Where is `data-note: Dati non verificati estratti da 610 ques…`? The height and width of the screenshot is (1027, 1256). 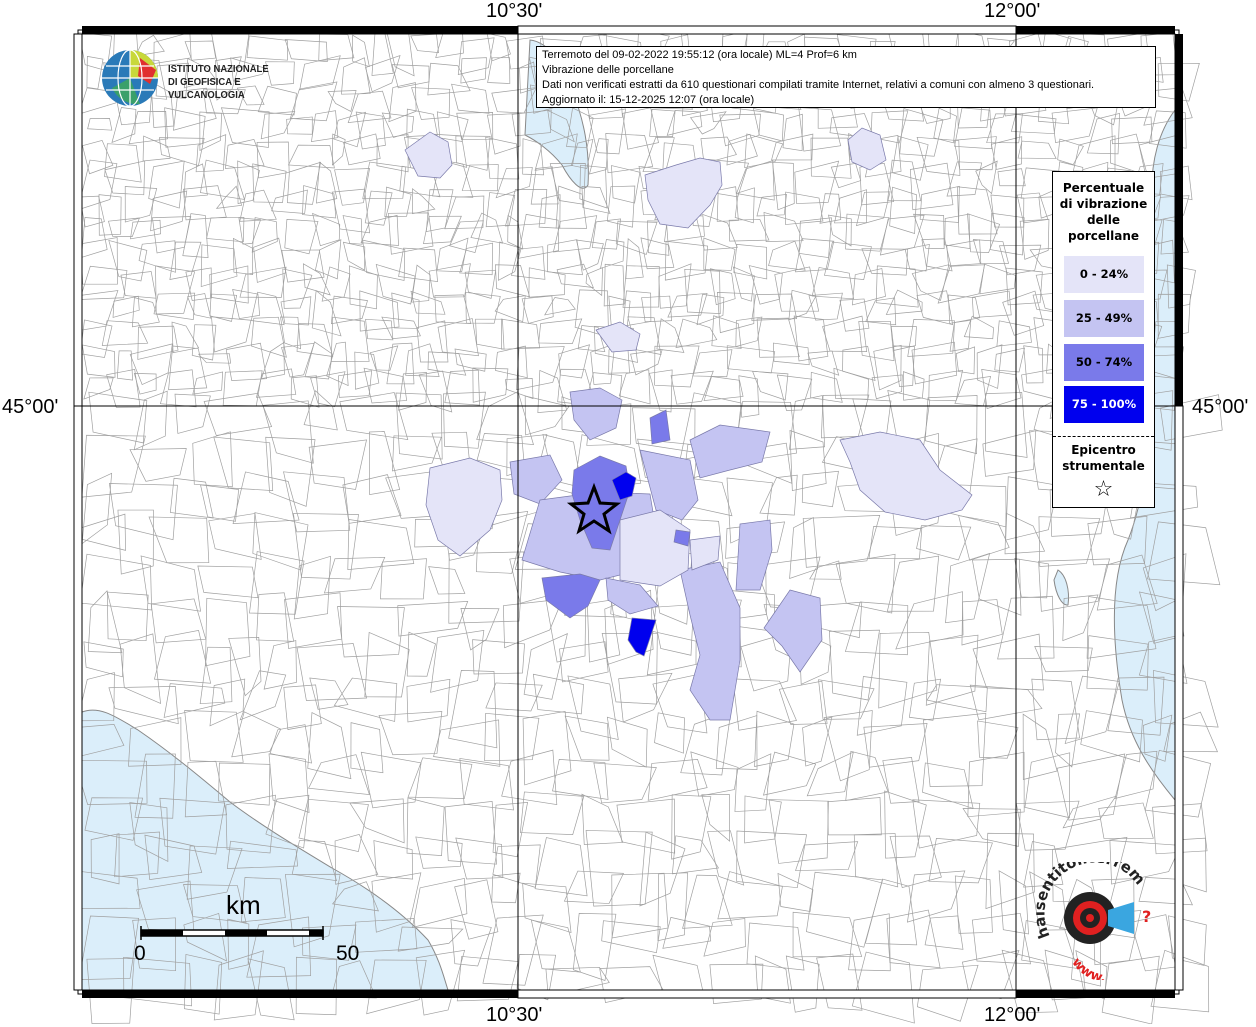 data-note: Dati non verificati estratti da 610 ques… is located at coordinates (818, 85).